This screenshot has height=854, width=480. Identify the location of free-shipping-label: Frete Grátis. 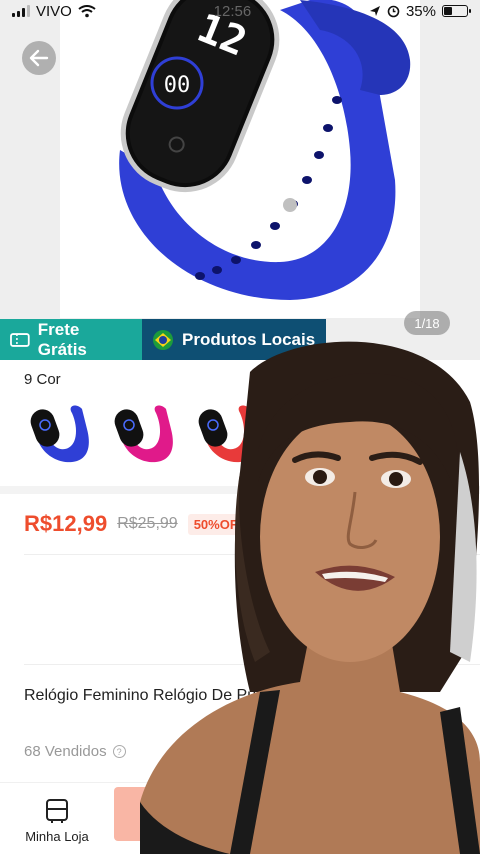
(62, 339).